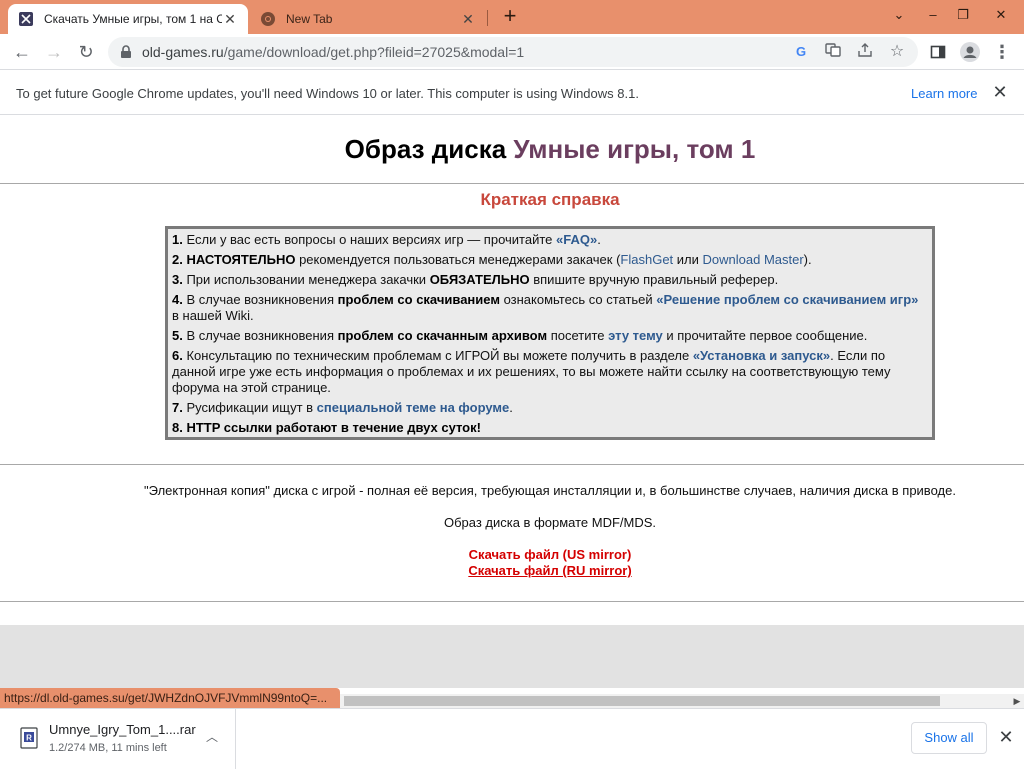  What do you see at coordinates (183, 52) in the screenshot?
I see `url-domain: old-games.ru` at bounding box center [183, 52].